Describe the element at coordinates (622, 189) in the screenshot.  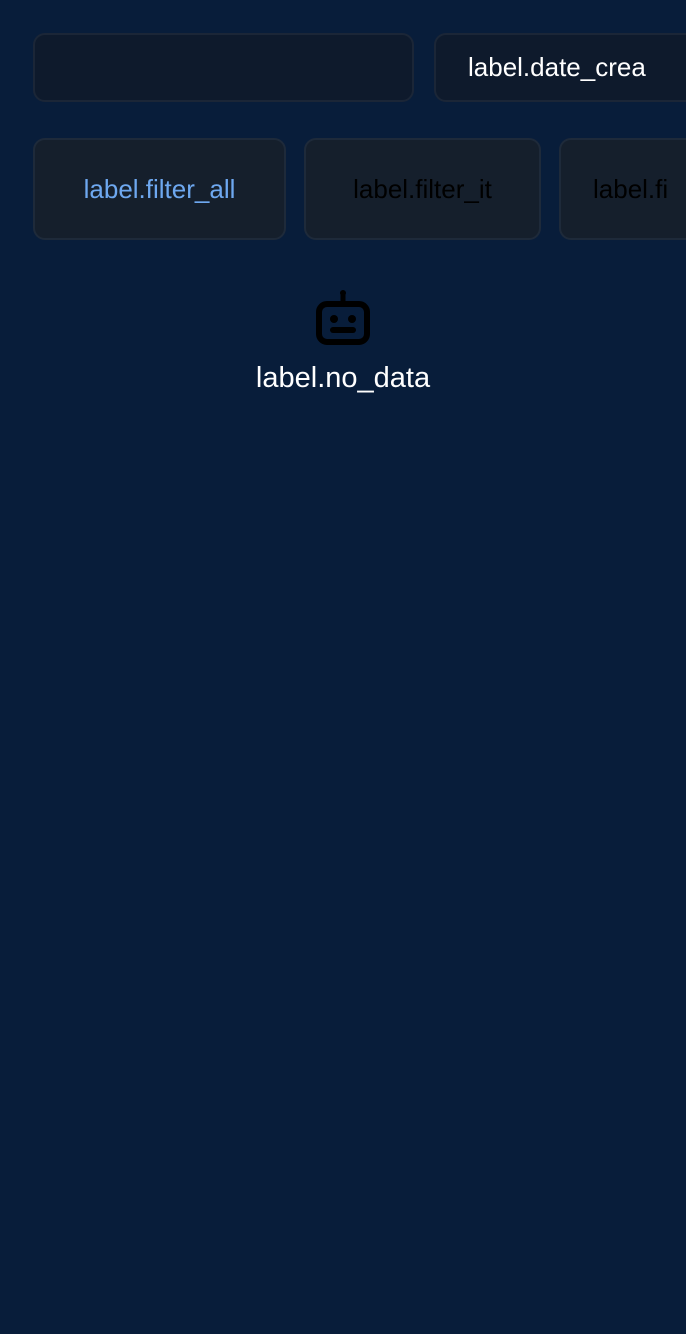
I see `filter-third-chip: label.fi` at that location.